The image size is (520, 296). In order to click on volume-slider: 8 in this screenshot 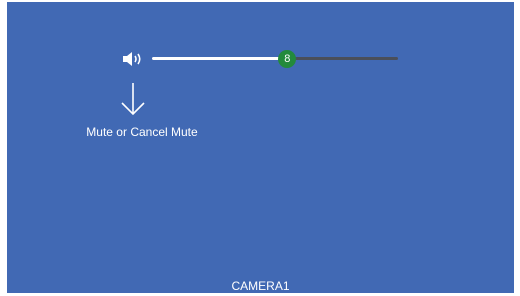, I will do `click(275, 59)`.